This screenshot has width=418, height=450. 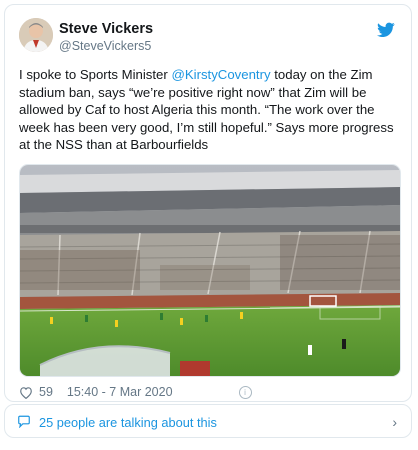 I want to click on chevron-right-icon: ›, so click(x=394, y=422).